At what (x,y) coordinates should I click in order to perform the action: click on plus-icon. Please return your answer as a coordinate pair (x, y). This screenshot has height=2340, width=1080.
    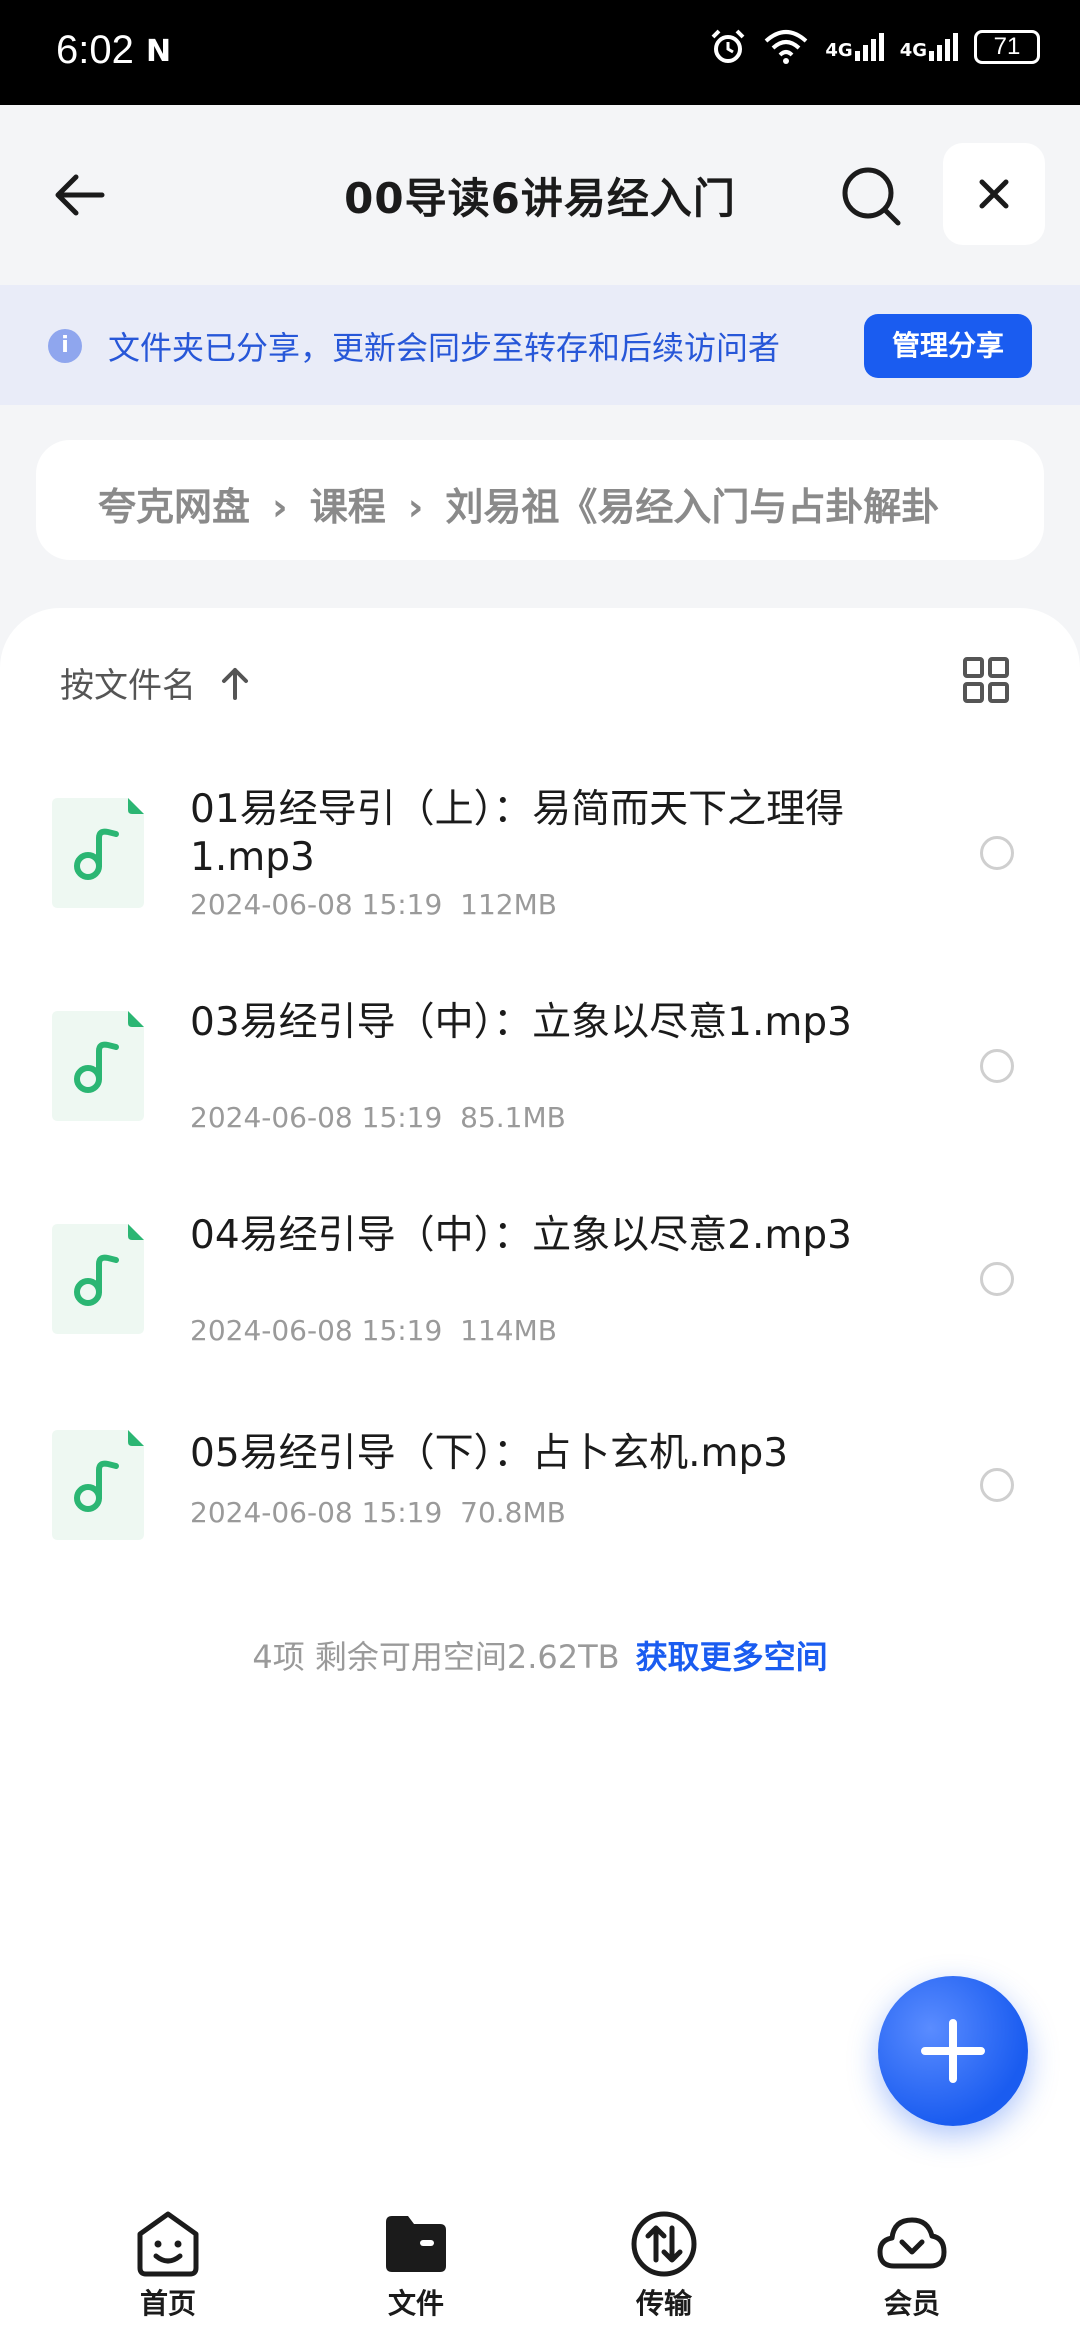
    Looking at the image, I should click on (953, 2051).